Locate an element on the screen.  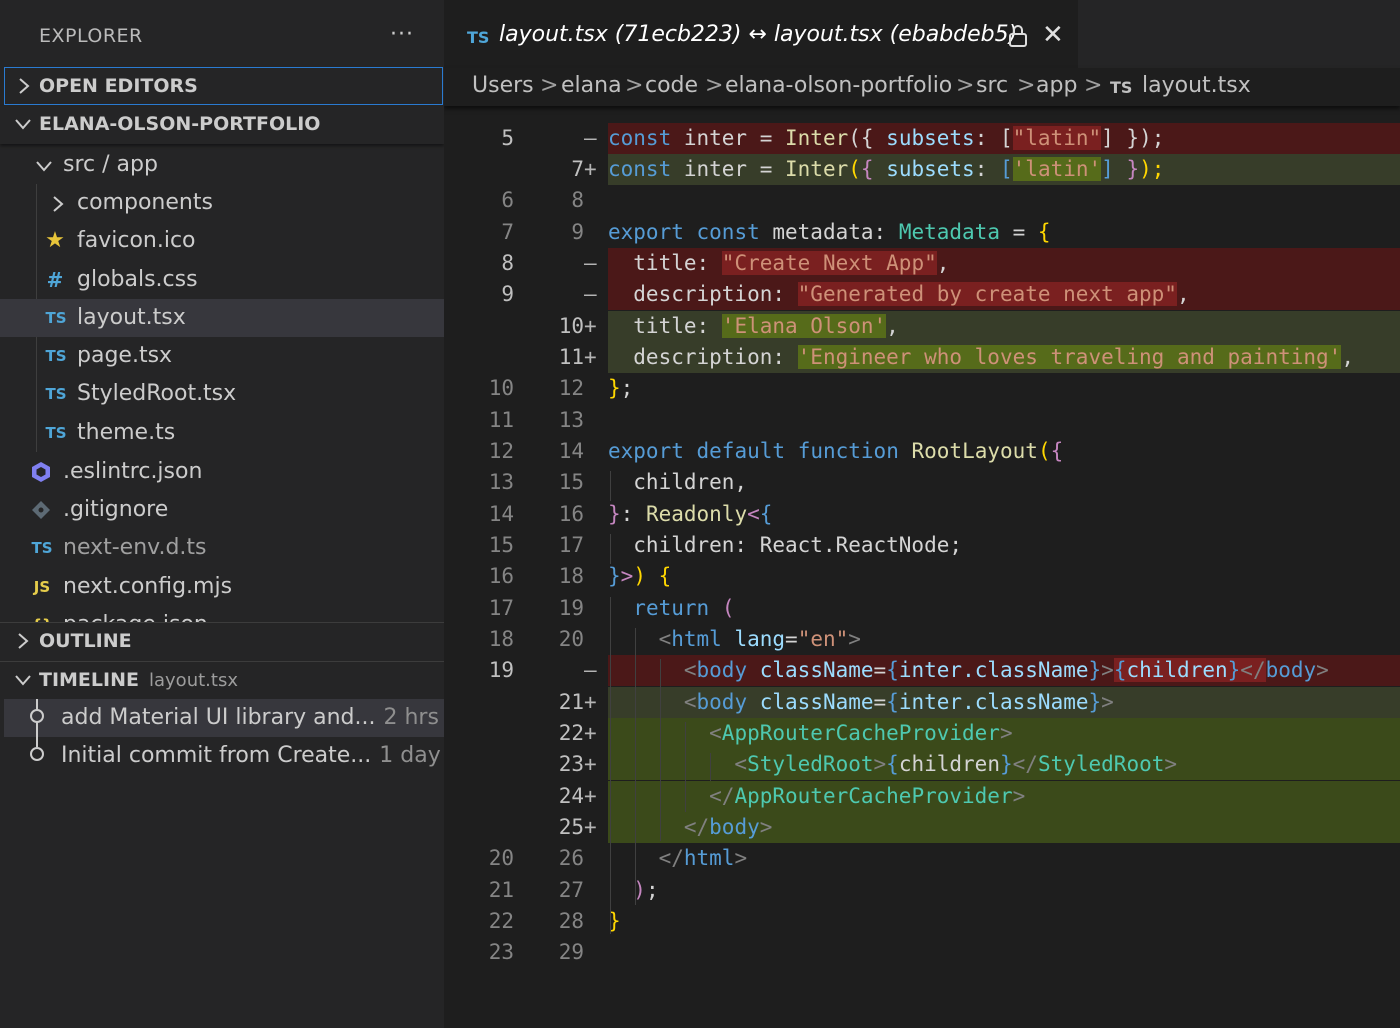
timeline-line is located at coordinates (37, 742).